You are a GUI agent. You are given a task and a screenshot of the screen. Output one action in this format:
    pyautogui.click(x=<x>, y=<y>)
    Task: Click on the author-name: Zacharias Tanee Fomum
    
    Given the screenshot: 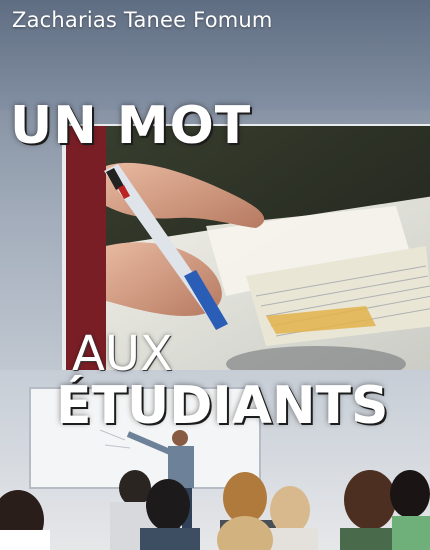 What is the action you would take?
    pyautogui.click(x=142, y=20)
    